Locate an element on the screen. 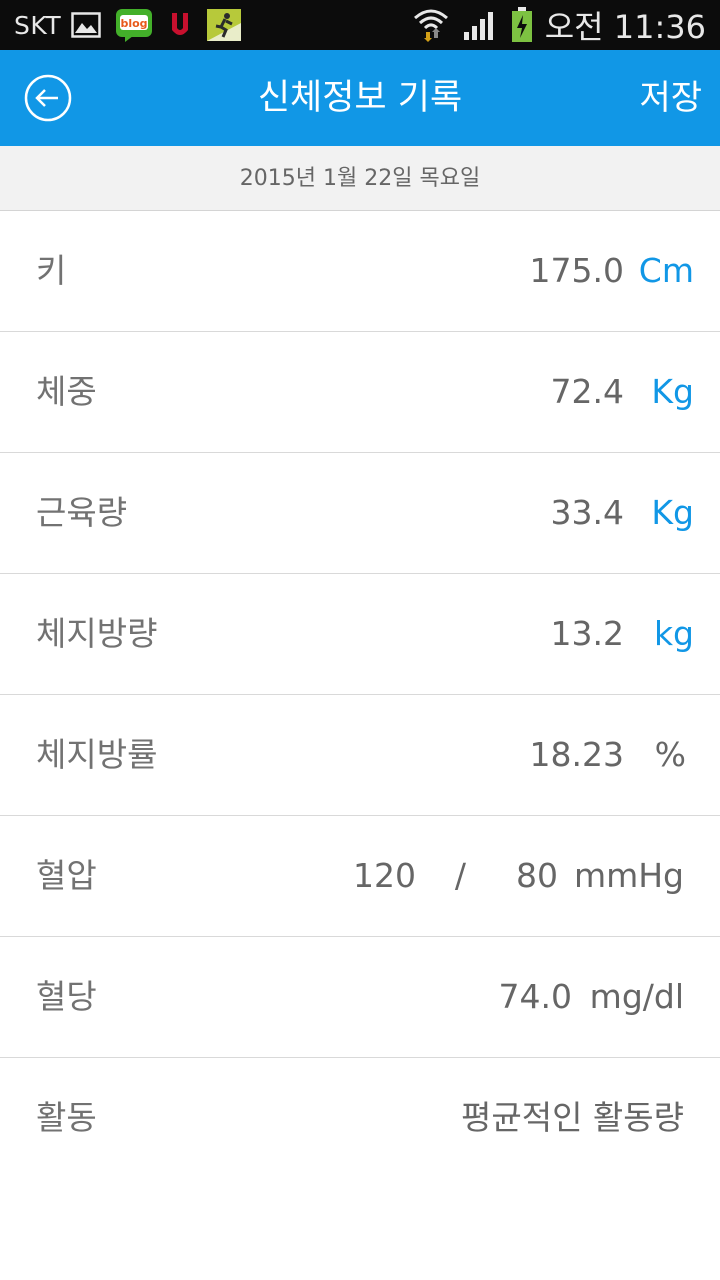  muscle-mass-value: 33.4 is located at coordinates (587, 513).